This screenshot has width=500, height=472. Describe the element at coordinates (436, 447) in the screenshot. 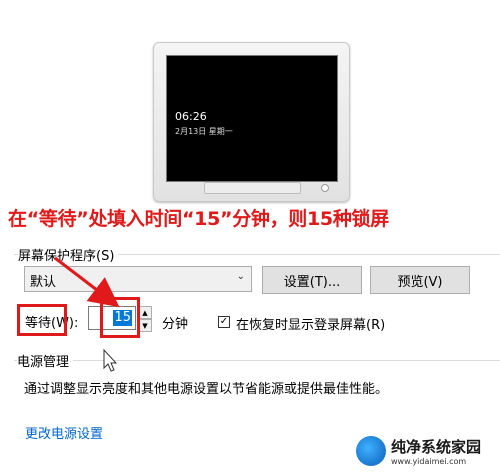

I see `watermark-name: 纯净系统家园` at that location.